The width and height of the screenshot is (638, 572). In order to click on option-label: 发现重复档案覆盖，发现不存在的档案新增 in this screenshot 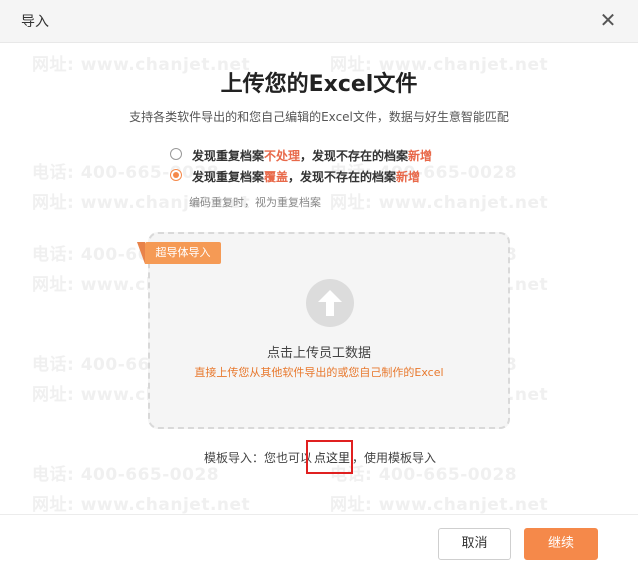, I will do `click(306, 177)`.